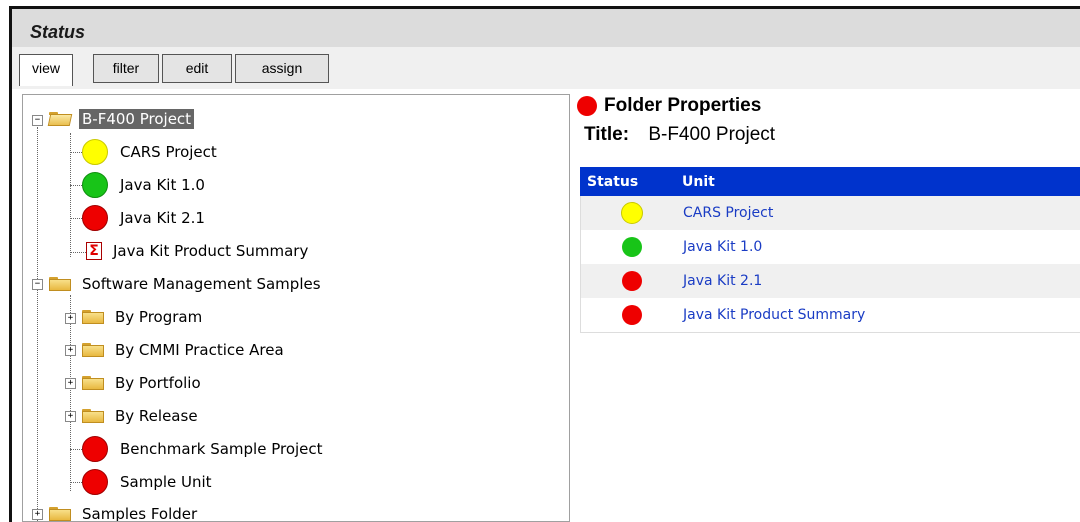 This screenshot has height=522, width=1080. What do you see at coordinates (830, 281) in the screenshot?
I see `table-row: Java Kit 2.1` at bounding box center [830, 281].